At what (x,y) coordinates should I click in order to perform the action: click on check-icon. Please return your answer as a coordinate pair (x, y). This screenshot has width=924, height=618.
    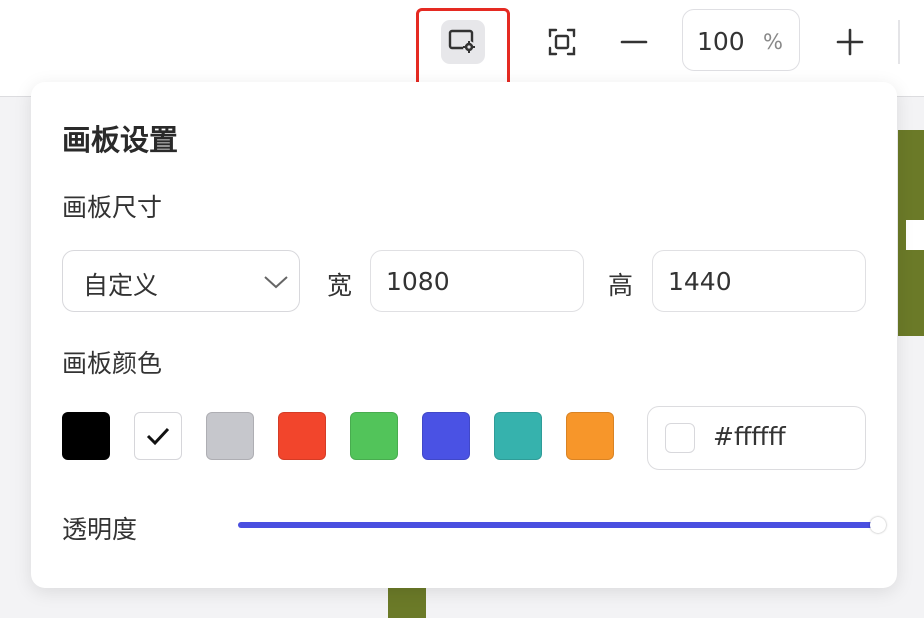
    Looking at the image, I should click on (158, 436).